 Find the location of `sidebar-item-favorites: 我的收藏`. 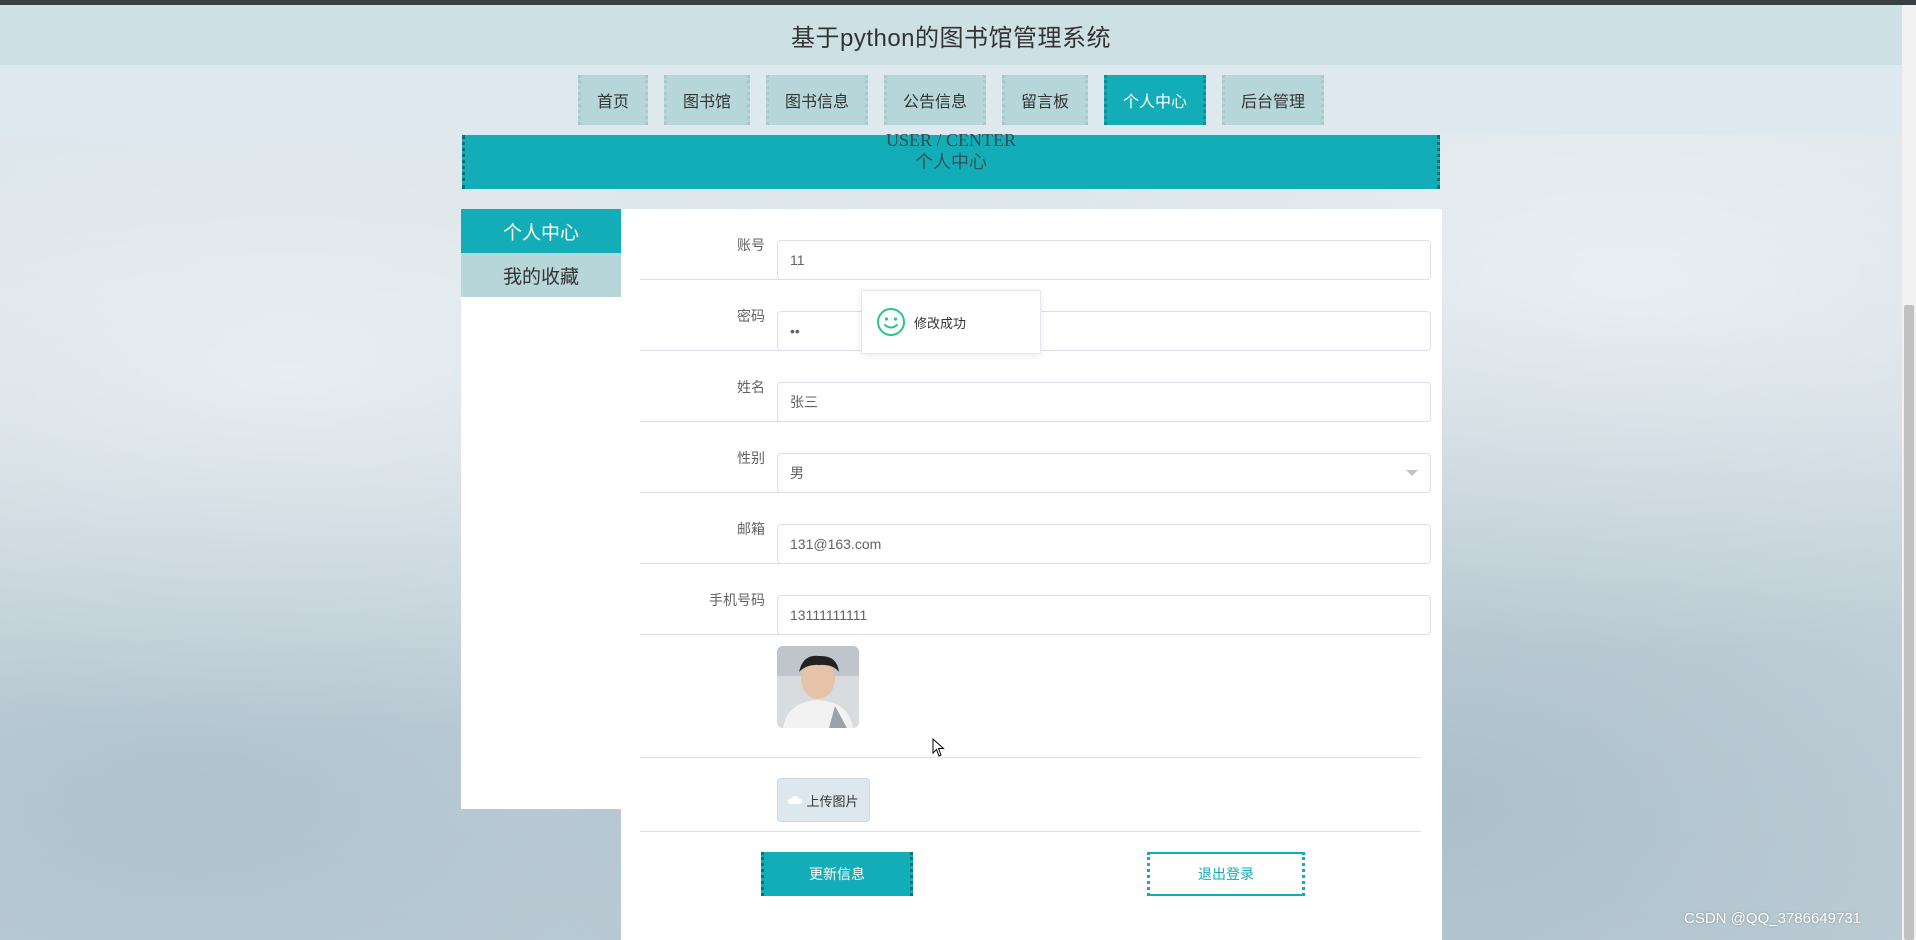

sidebar-item-favorites: 我的收藏 is located at coordinates (541, 275).